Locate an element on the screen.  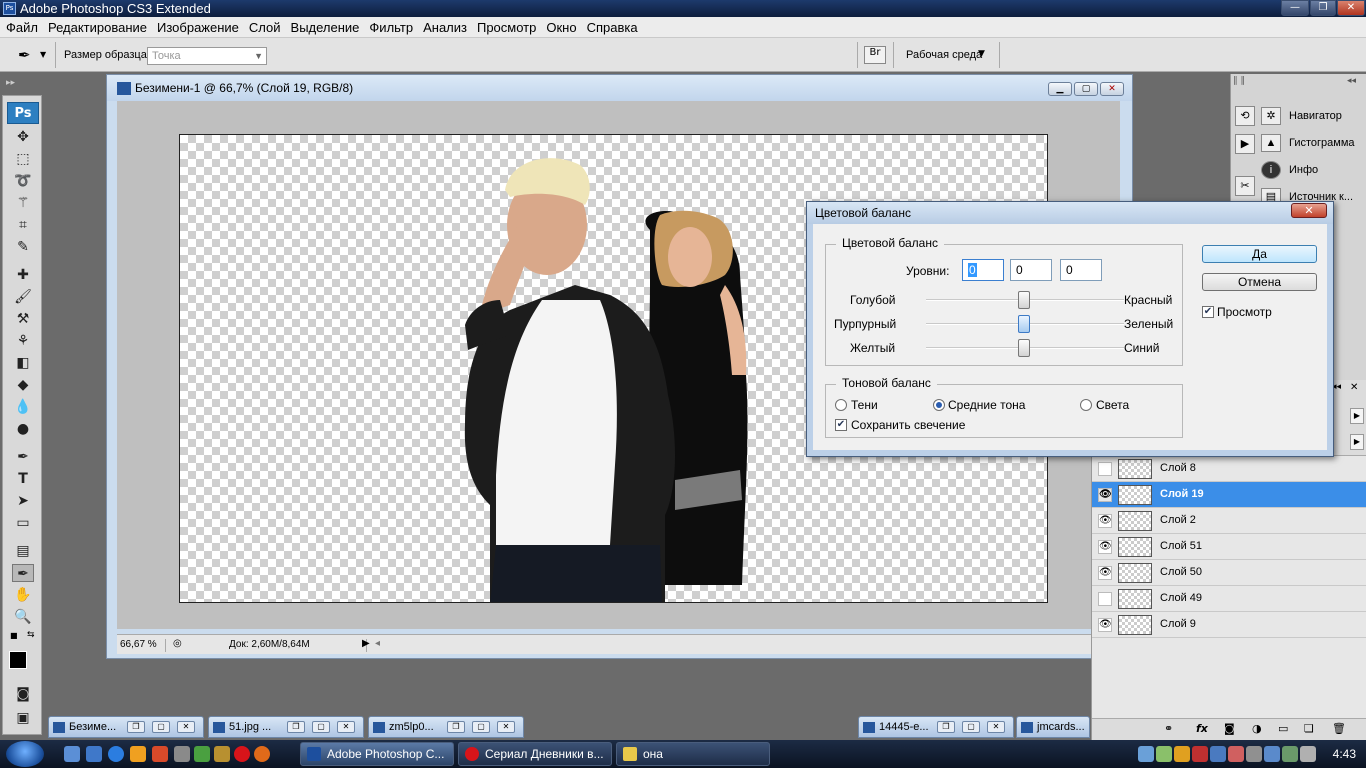
internet-explorer-icon is located at coordinates (116, 754).